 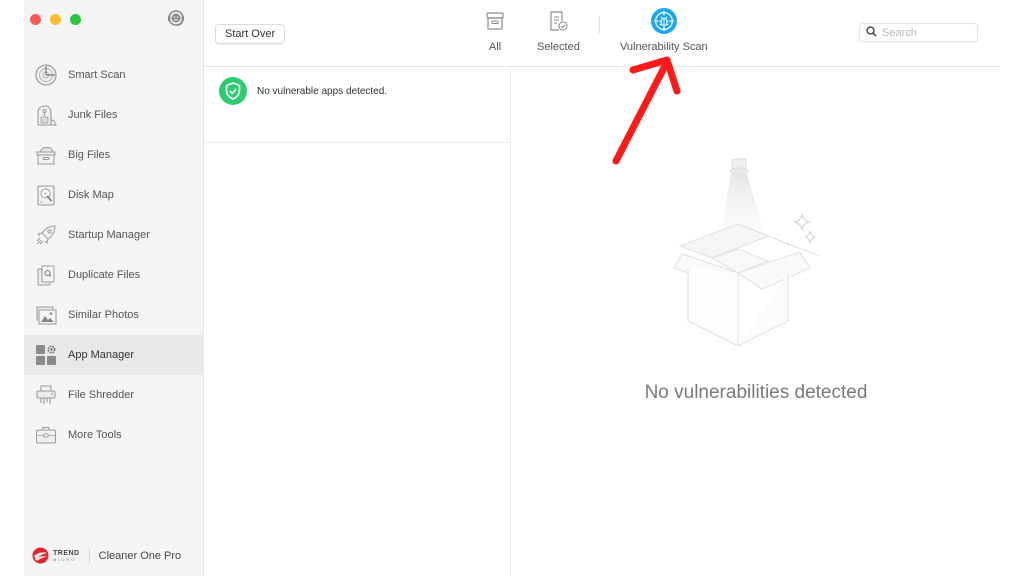 What do you see at coordinates (46, 75) in the screenshot?
I see `radar-icon` at bounding box center [46, 75].